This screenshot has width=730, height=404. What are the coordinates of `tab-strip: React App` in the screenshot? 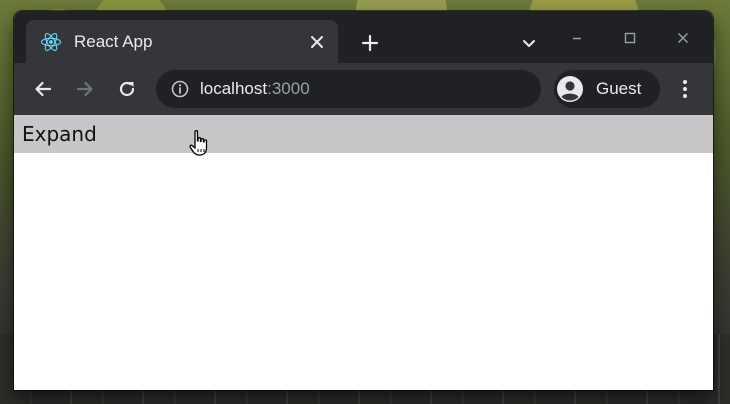 It's located at (363, 37).